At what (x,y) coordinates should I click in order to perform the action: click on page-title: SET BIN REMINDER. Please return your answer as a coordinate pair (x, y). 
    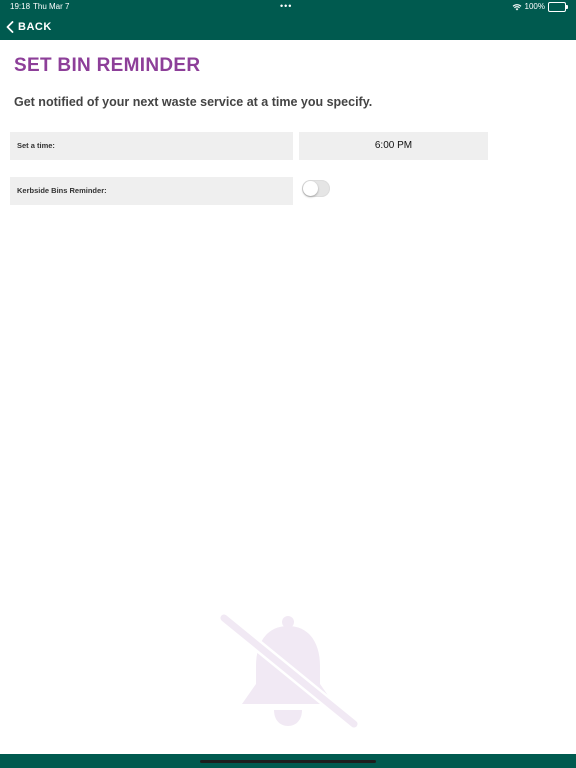
    Looking at the image, I should click on (107, 65).